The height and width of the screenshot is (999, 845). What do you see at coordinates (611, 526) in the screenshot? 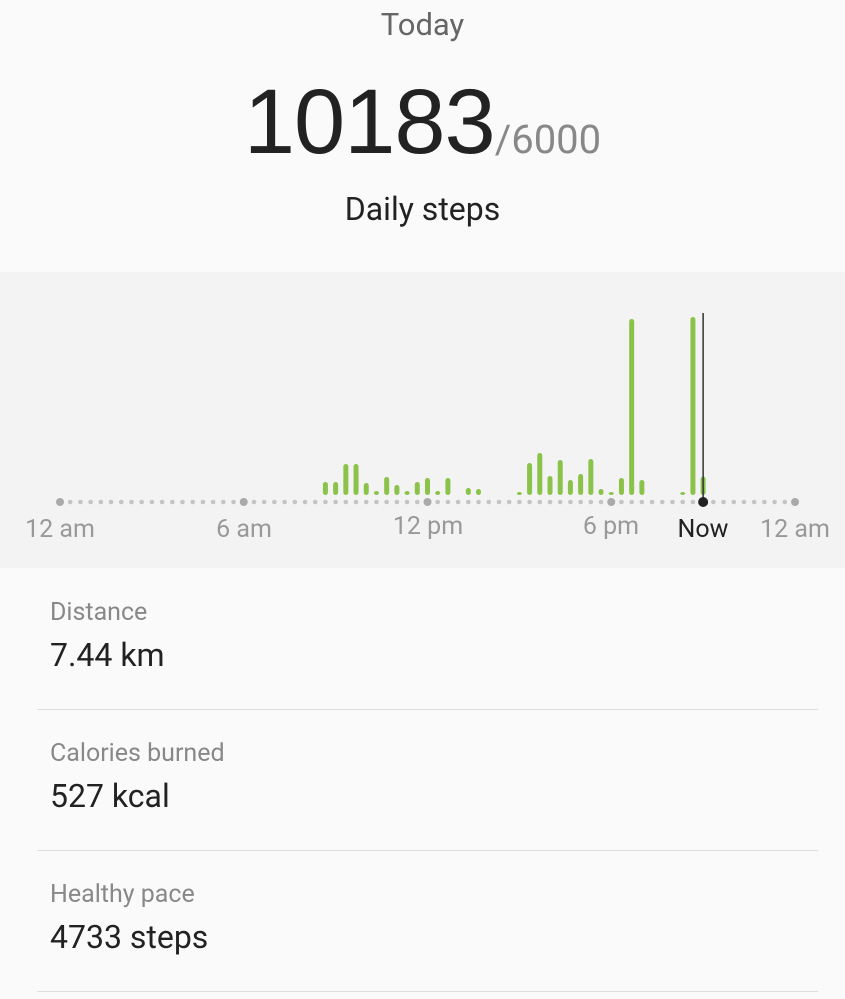
I see `x-tick-label: 6 pm` at bounding box center [611, 526].